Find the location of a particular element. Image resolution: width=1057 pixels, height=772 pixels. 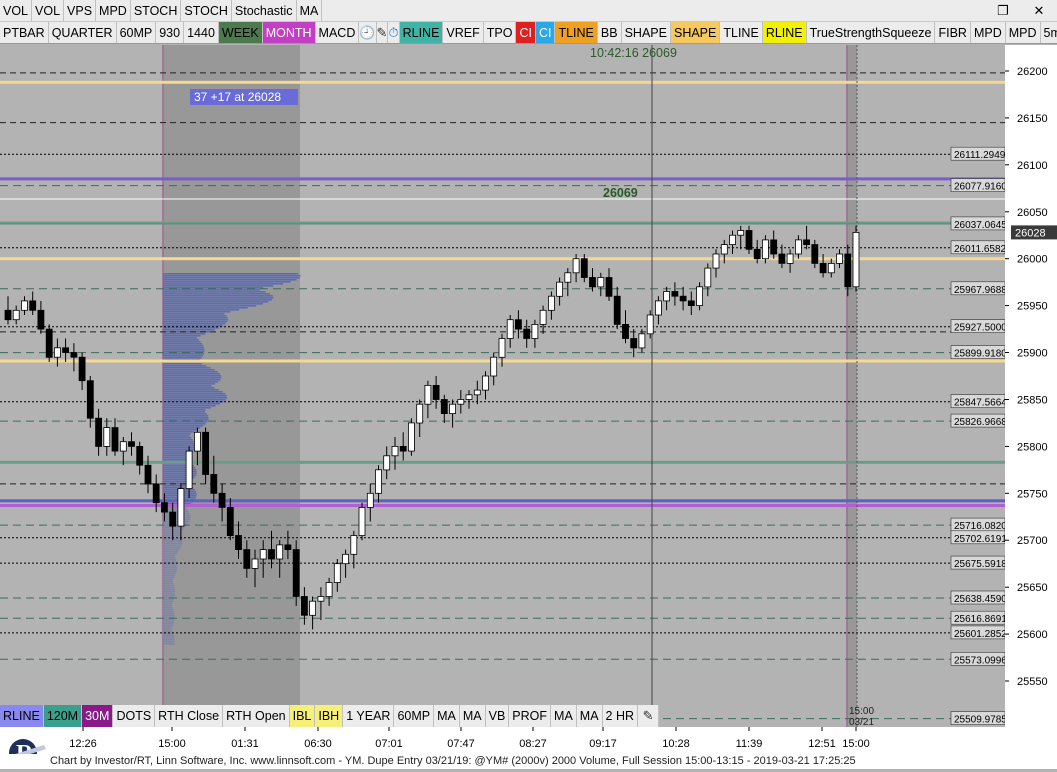

price-level-label: 26077.9160 is located at coordinates (979, 187).